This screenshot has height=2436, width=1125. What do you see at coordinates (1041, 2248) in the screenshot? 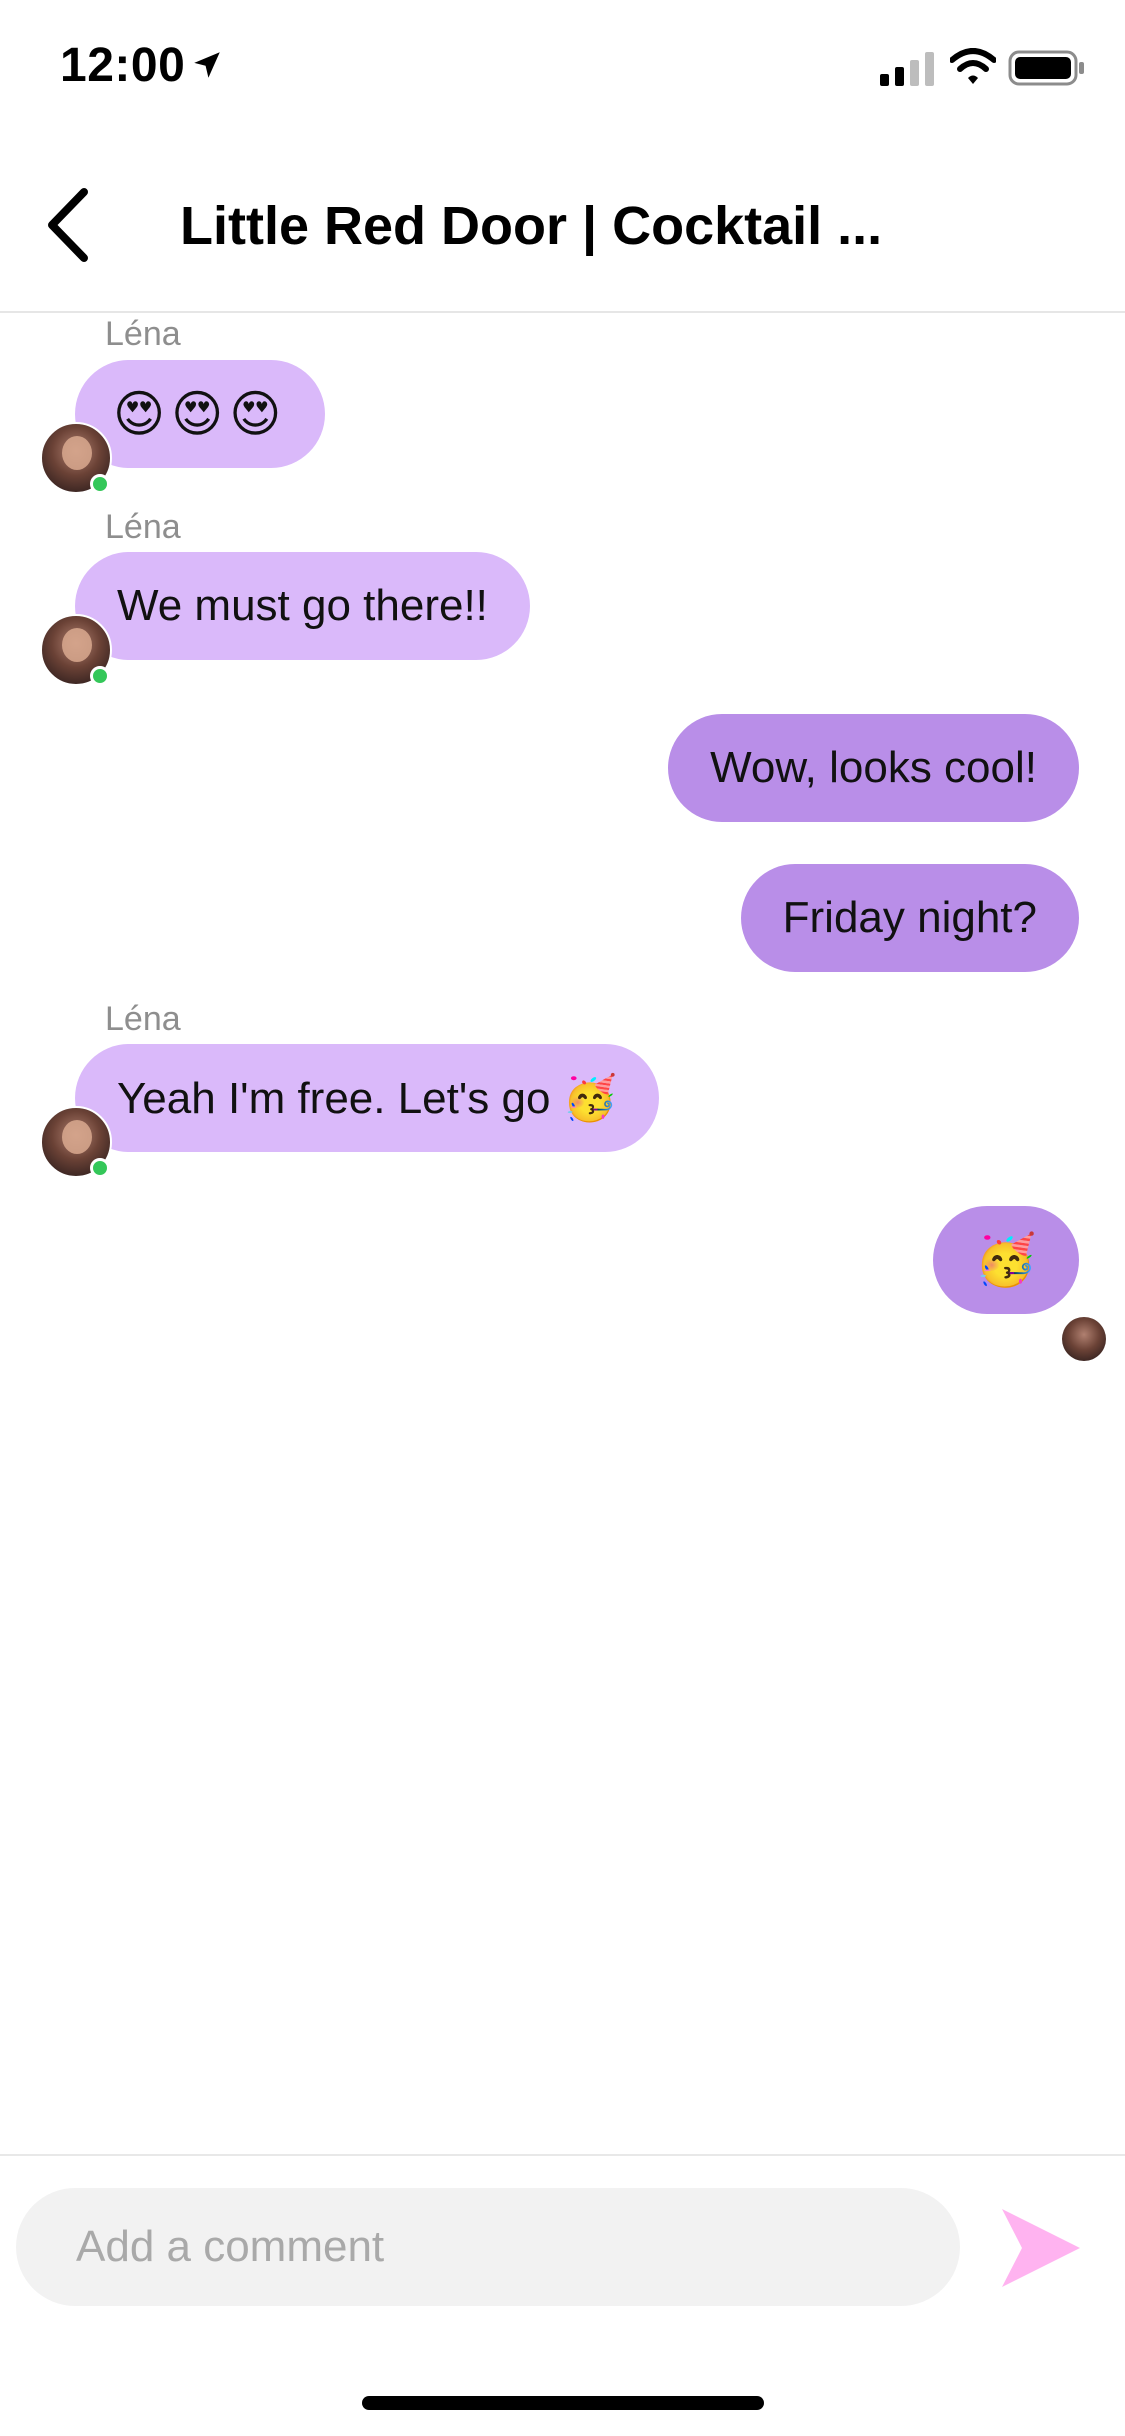
I see `send-arrow-icon` at bounding box center [1041, 2248].